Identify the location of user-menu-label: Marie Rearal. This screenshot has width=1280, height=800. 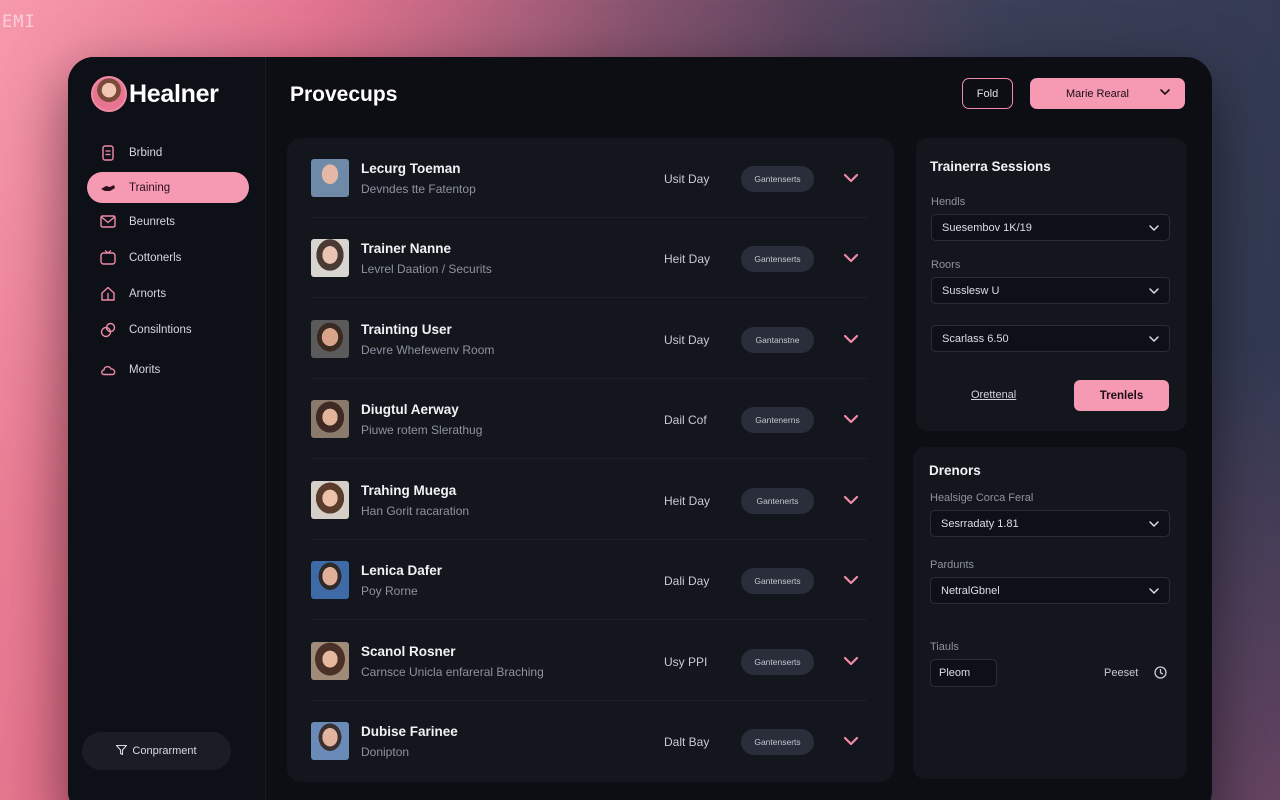
(1097, 93).